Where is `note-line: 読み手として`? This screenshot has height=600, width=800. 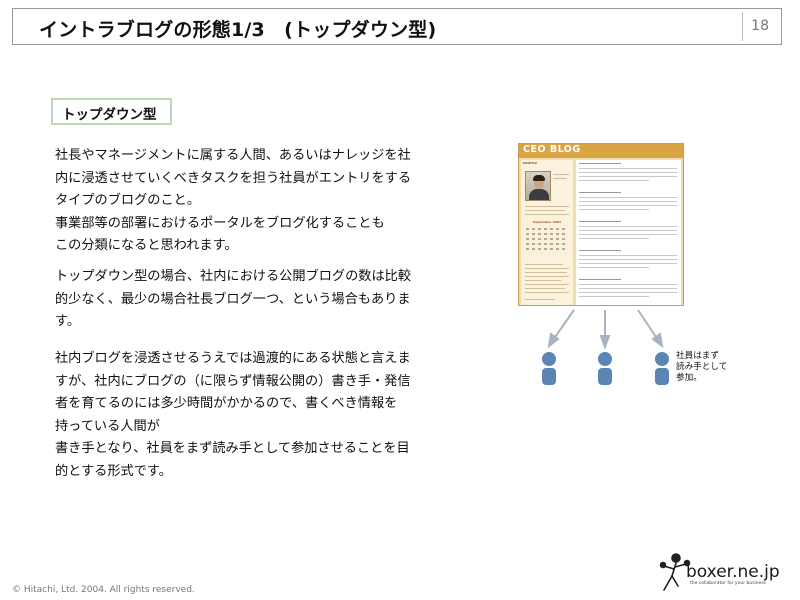 note-line: 読み手として is located at coordinates (702, 367).